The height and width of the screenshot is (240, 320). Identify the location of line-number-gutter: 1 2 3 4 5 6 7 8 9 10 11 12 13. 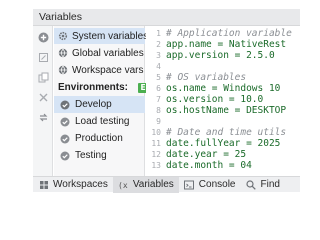
(154, 101).